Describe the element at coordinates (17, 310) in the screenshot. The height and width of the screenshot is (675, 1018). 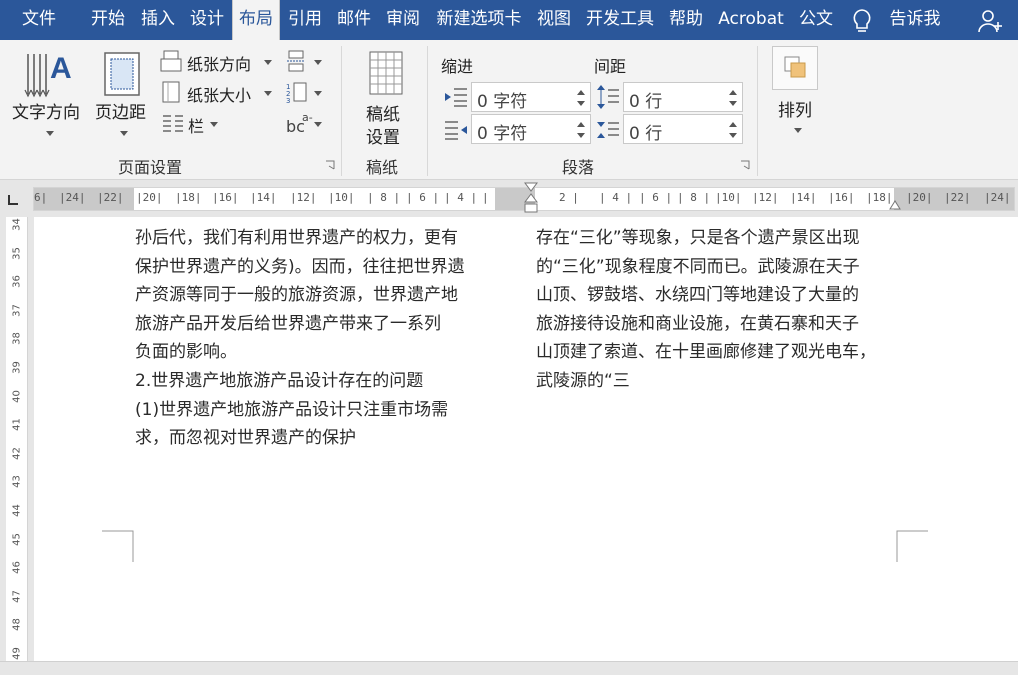
I see `vertical-ruler-number: 37` at that location.